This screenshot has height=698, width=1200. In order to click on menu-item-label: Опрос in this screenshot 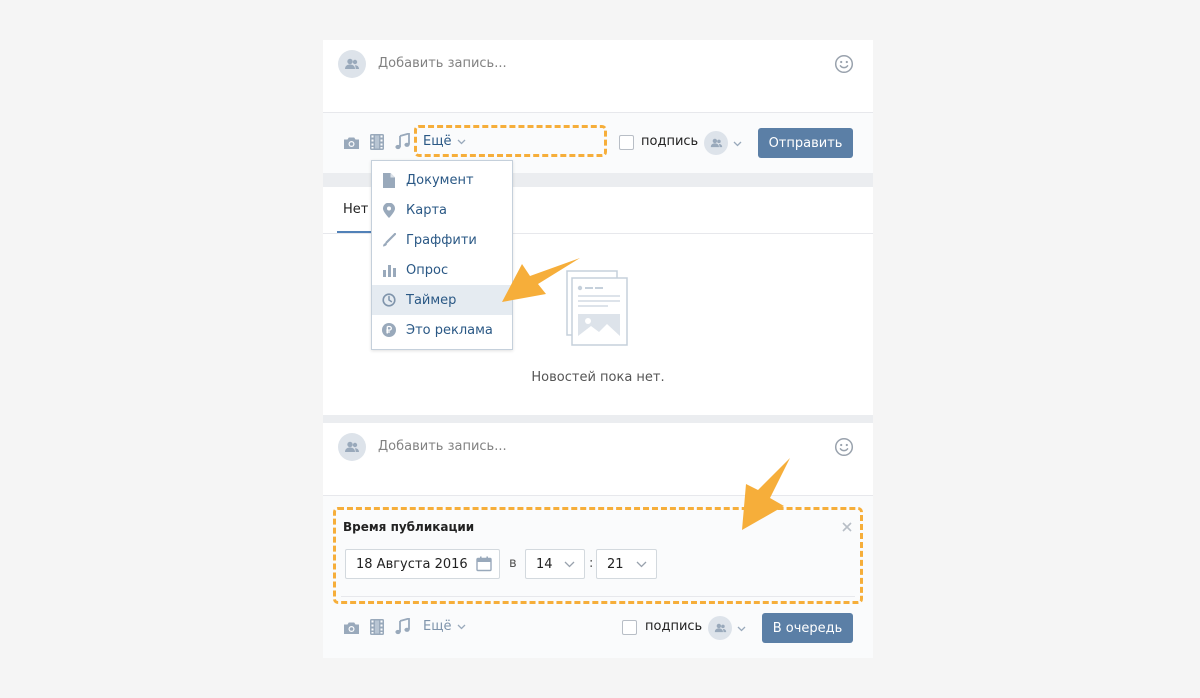, I will do `click(427, 270)`.